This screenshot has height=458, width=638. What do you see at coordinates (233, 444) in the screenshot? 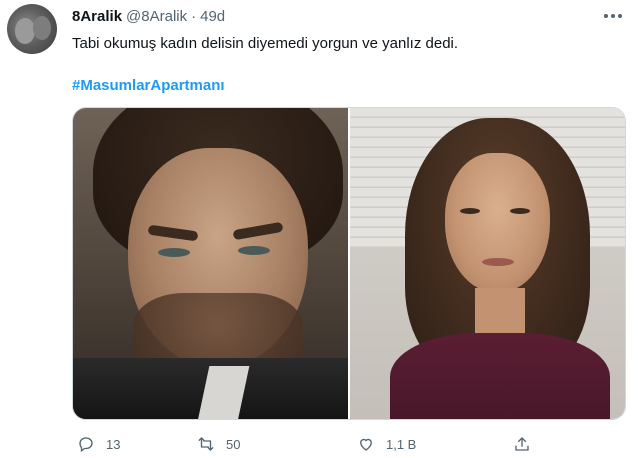
I see `retweet-count: 50` at bounding box center [233, 444].